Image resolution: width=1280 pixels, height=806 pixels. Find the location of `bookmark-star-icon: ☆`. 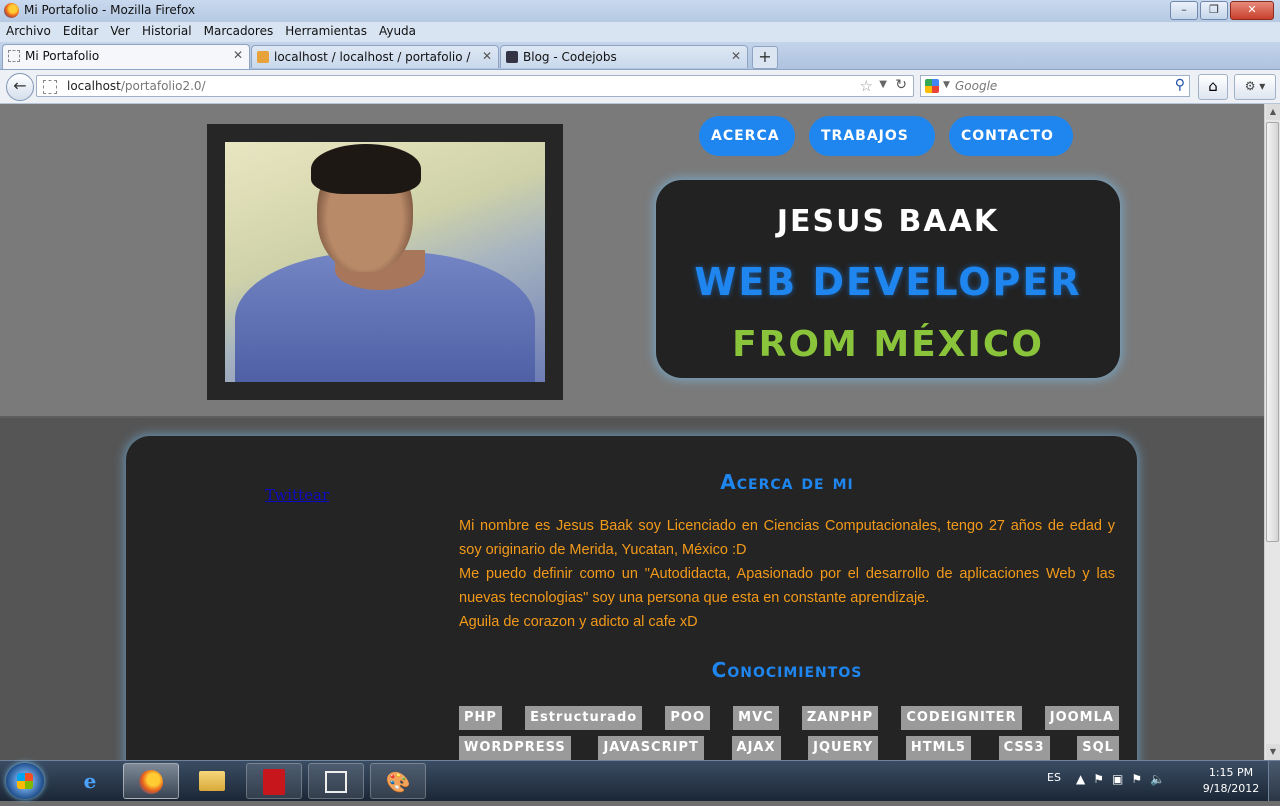

bookmark-star-icon: ☆ is located at coordinates (866, 86).